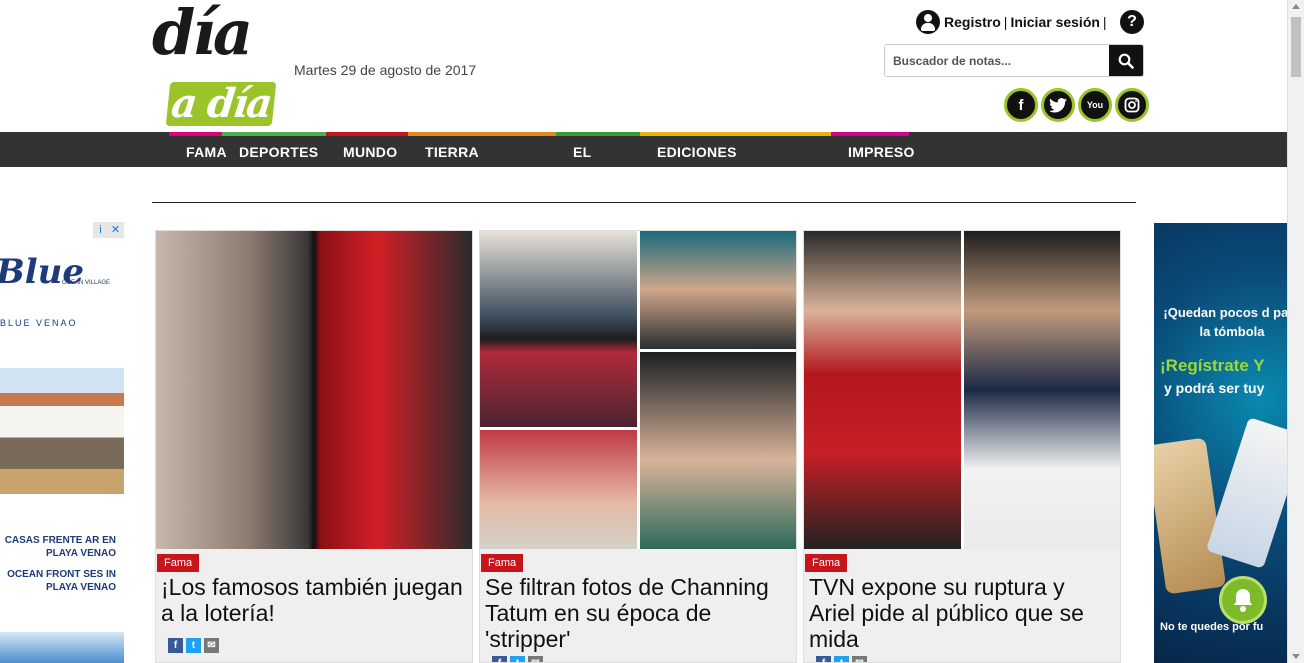  Describe the element at coordinates (1214, 388) in the screenshot. I see `ad-prize-text: y podrá ser tuy` at that location.